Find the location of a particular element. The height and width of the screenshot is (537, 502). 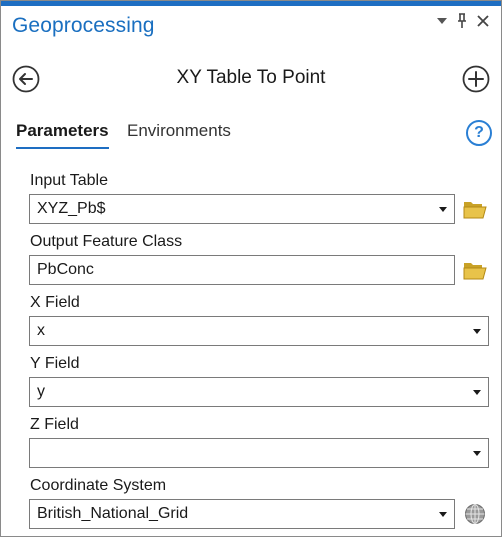

input-table-combobox: XYZ_Pb$ is located at coordinates (242, 209).